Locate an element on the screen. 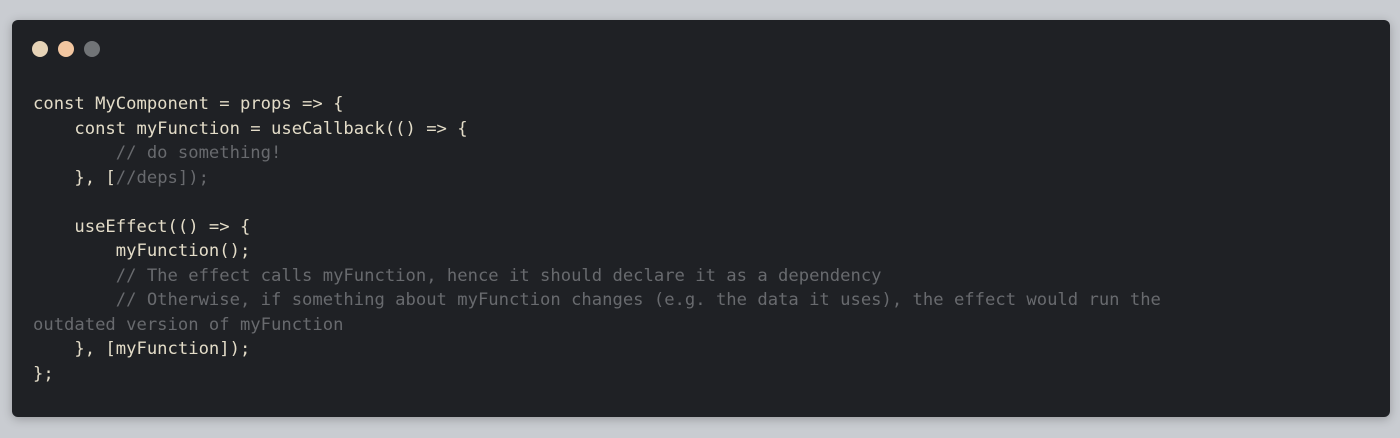 The image size is (1400, 438). code-line: outdated version of myFunction is located at coordinates (703, 325).